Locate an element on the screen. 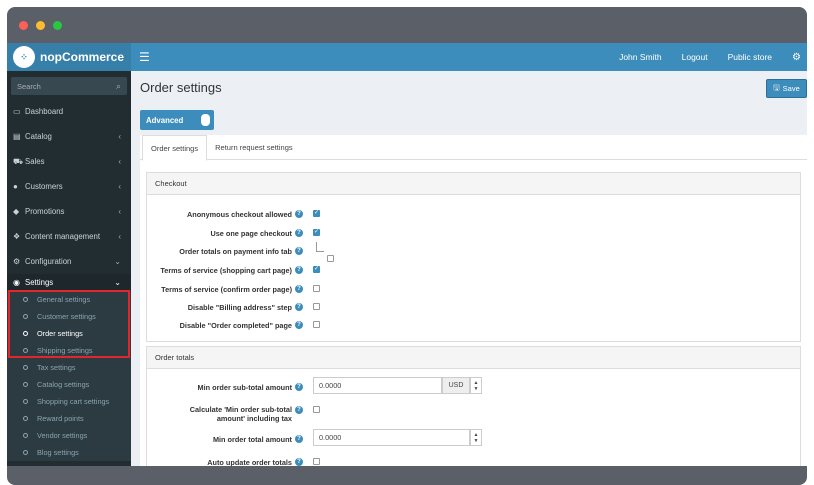 The width and height of the screenshot is (814, 485). close-dot is located at coordinates (23, 25).